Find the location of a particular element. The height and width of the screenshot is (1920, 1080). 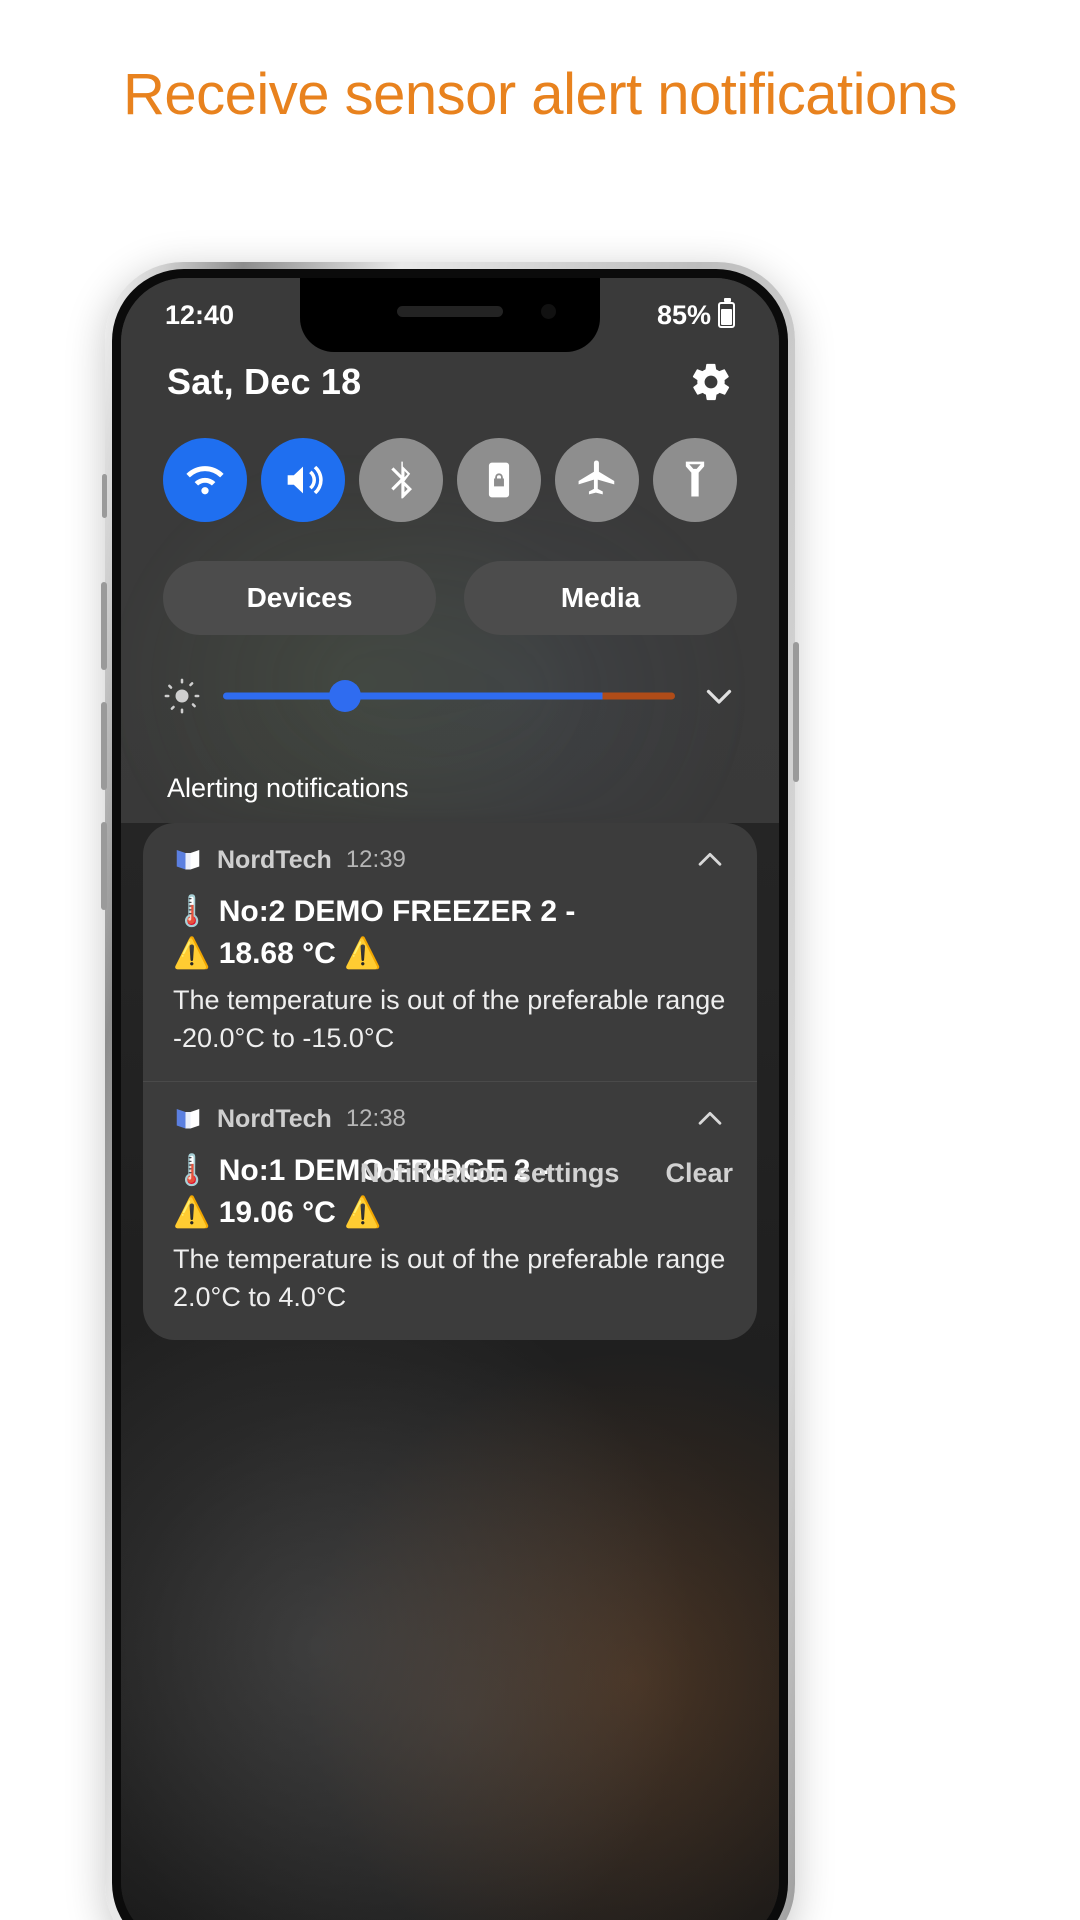

brightness-row is located at coordinates (450, 696).